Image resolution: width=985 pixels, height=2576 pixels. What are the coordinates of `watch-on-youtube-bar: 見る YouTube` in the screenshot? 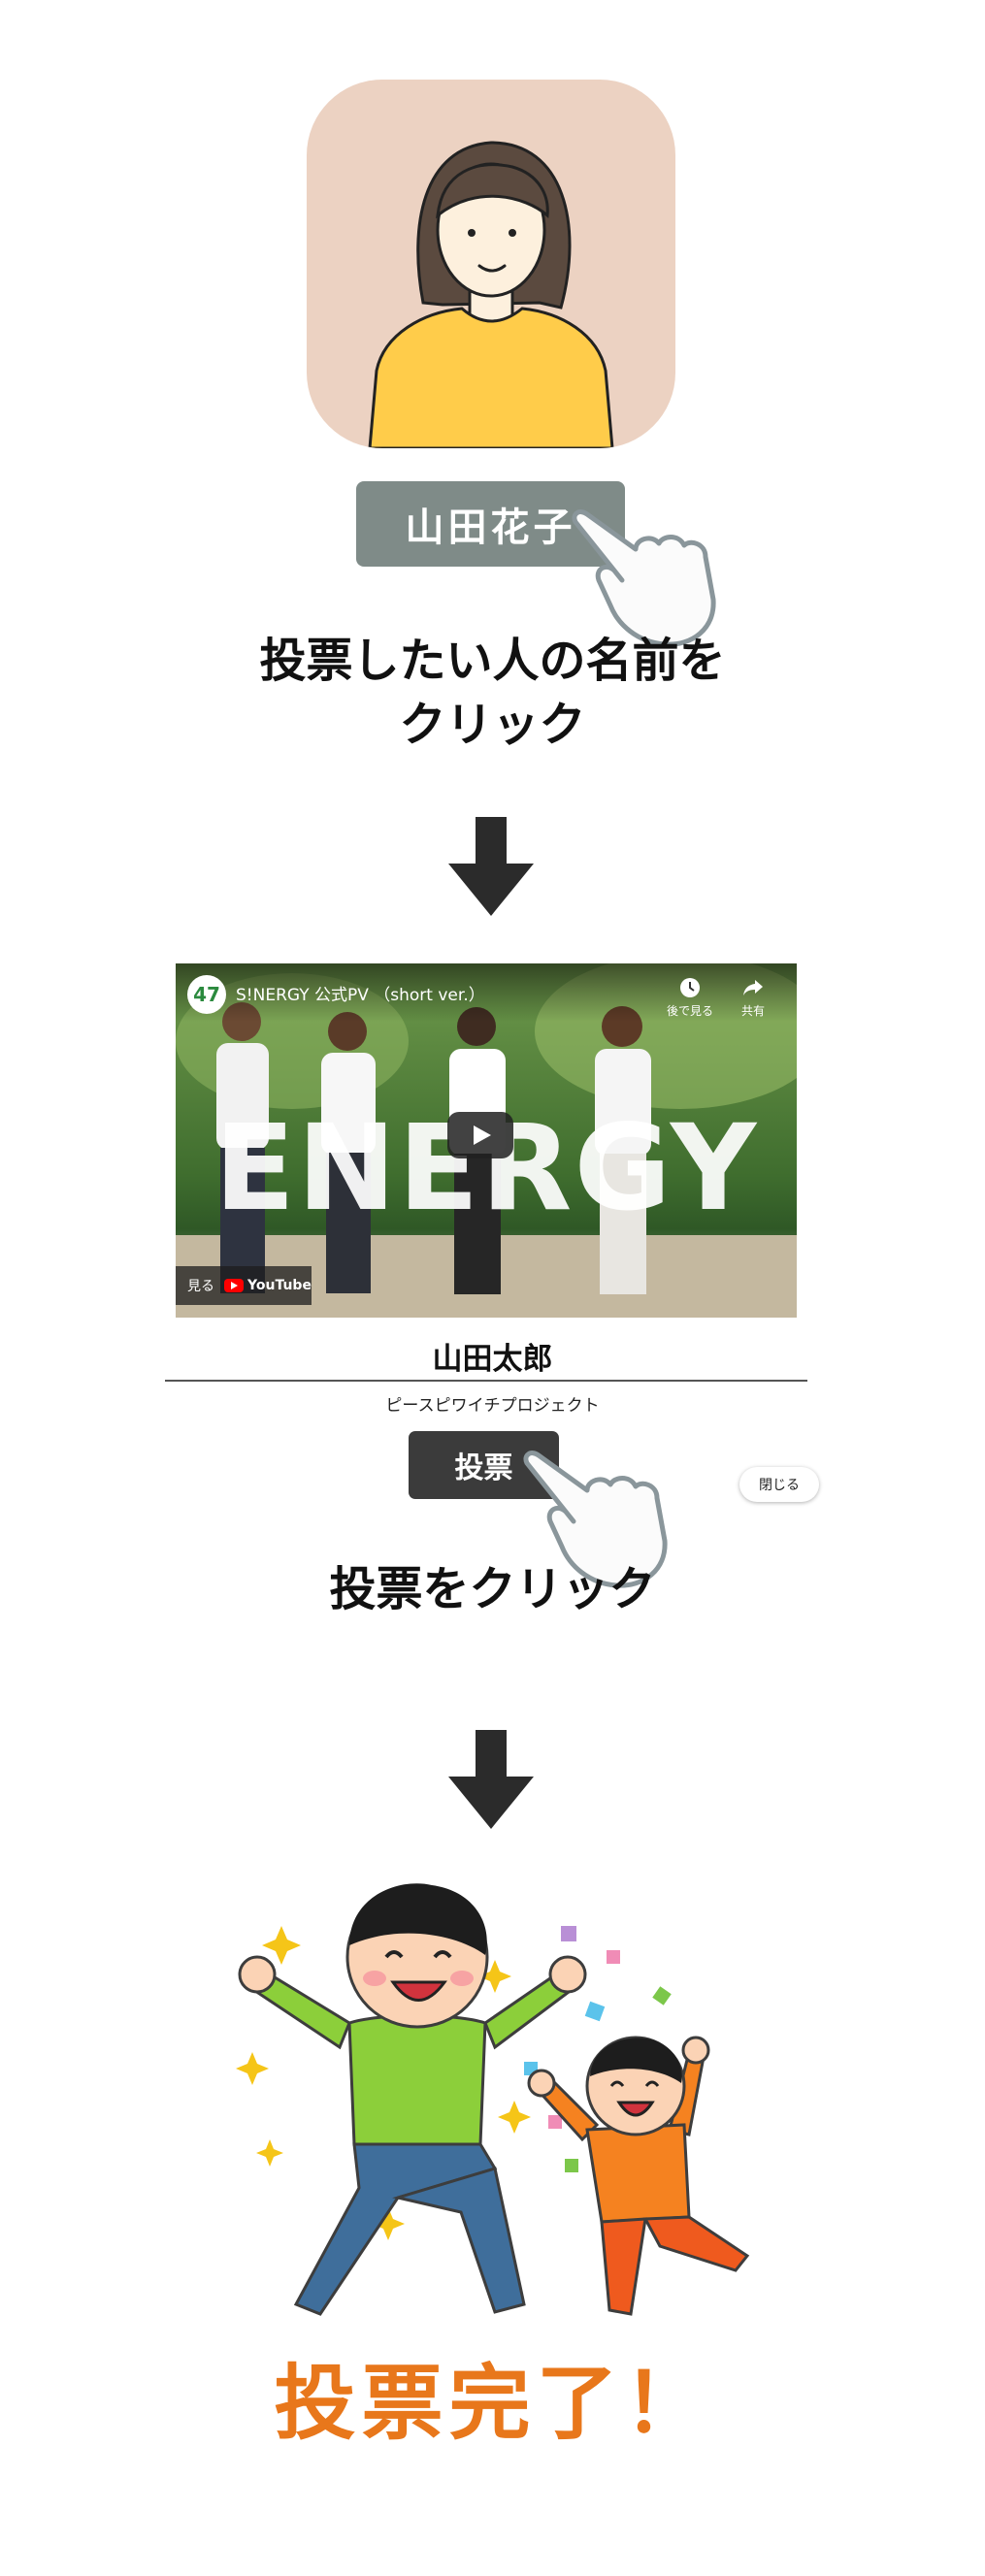 It's located at (244, 1285).